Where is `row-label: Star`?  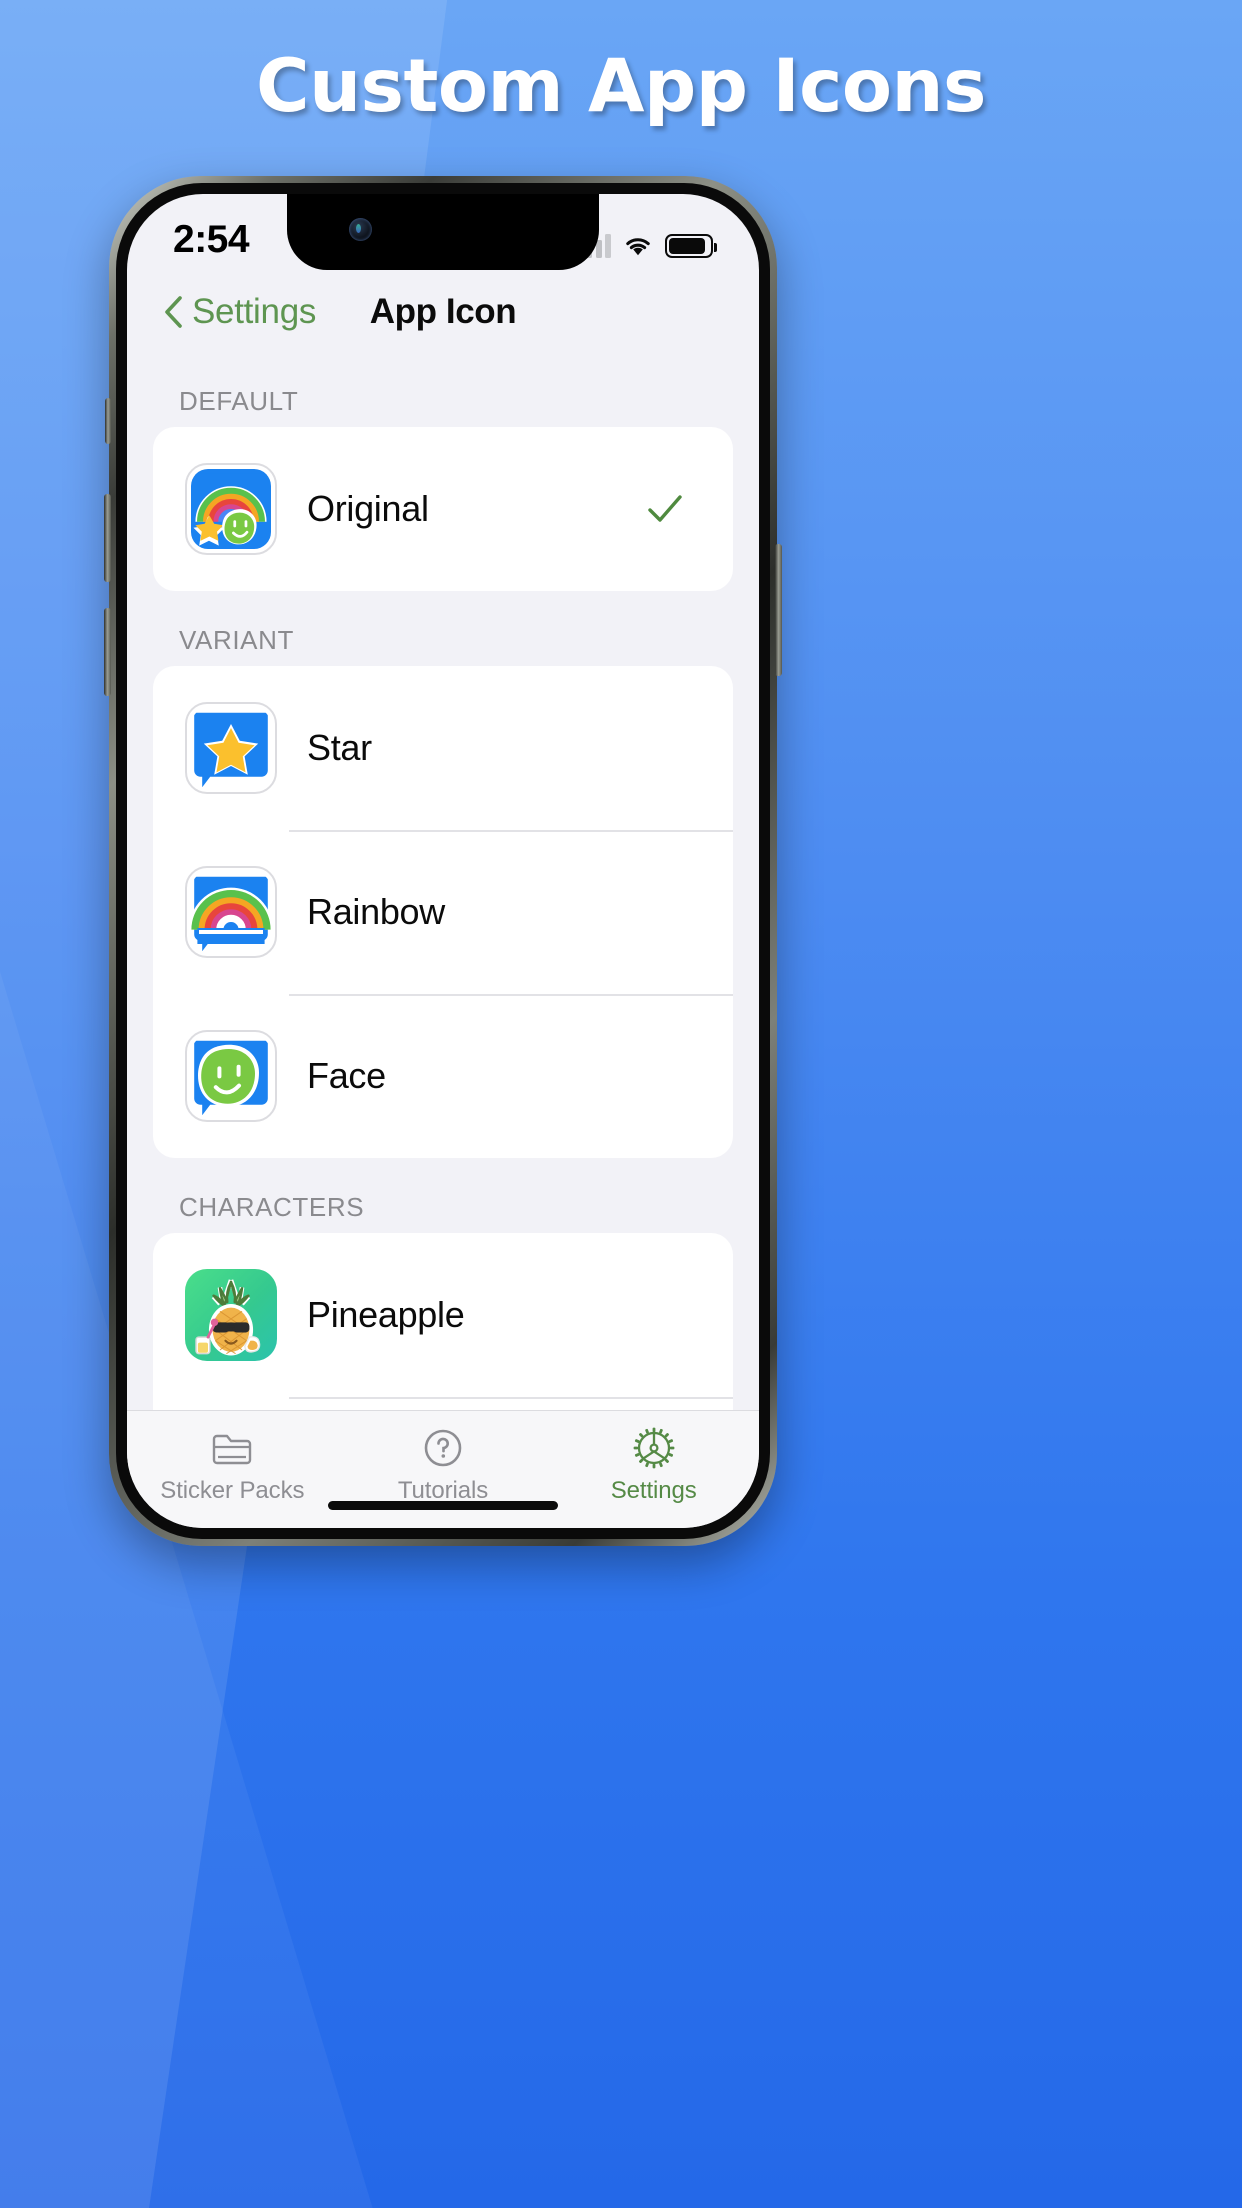
row-label: Star is located at coordinates (339, 747).